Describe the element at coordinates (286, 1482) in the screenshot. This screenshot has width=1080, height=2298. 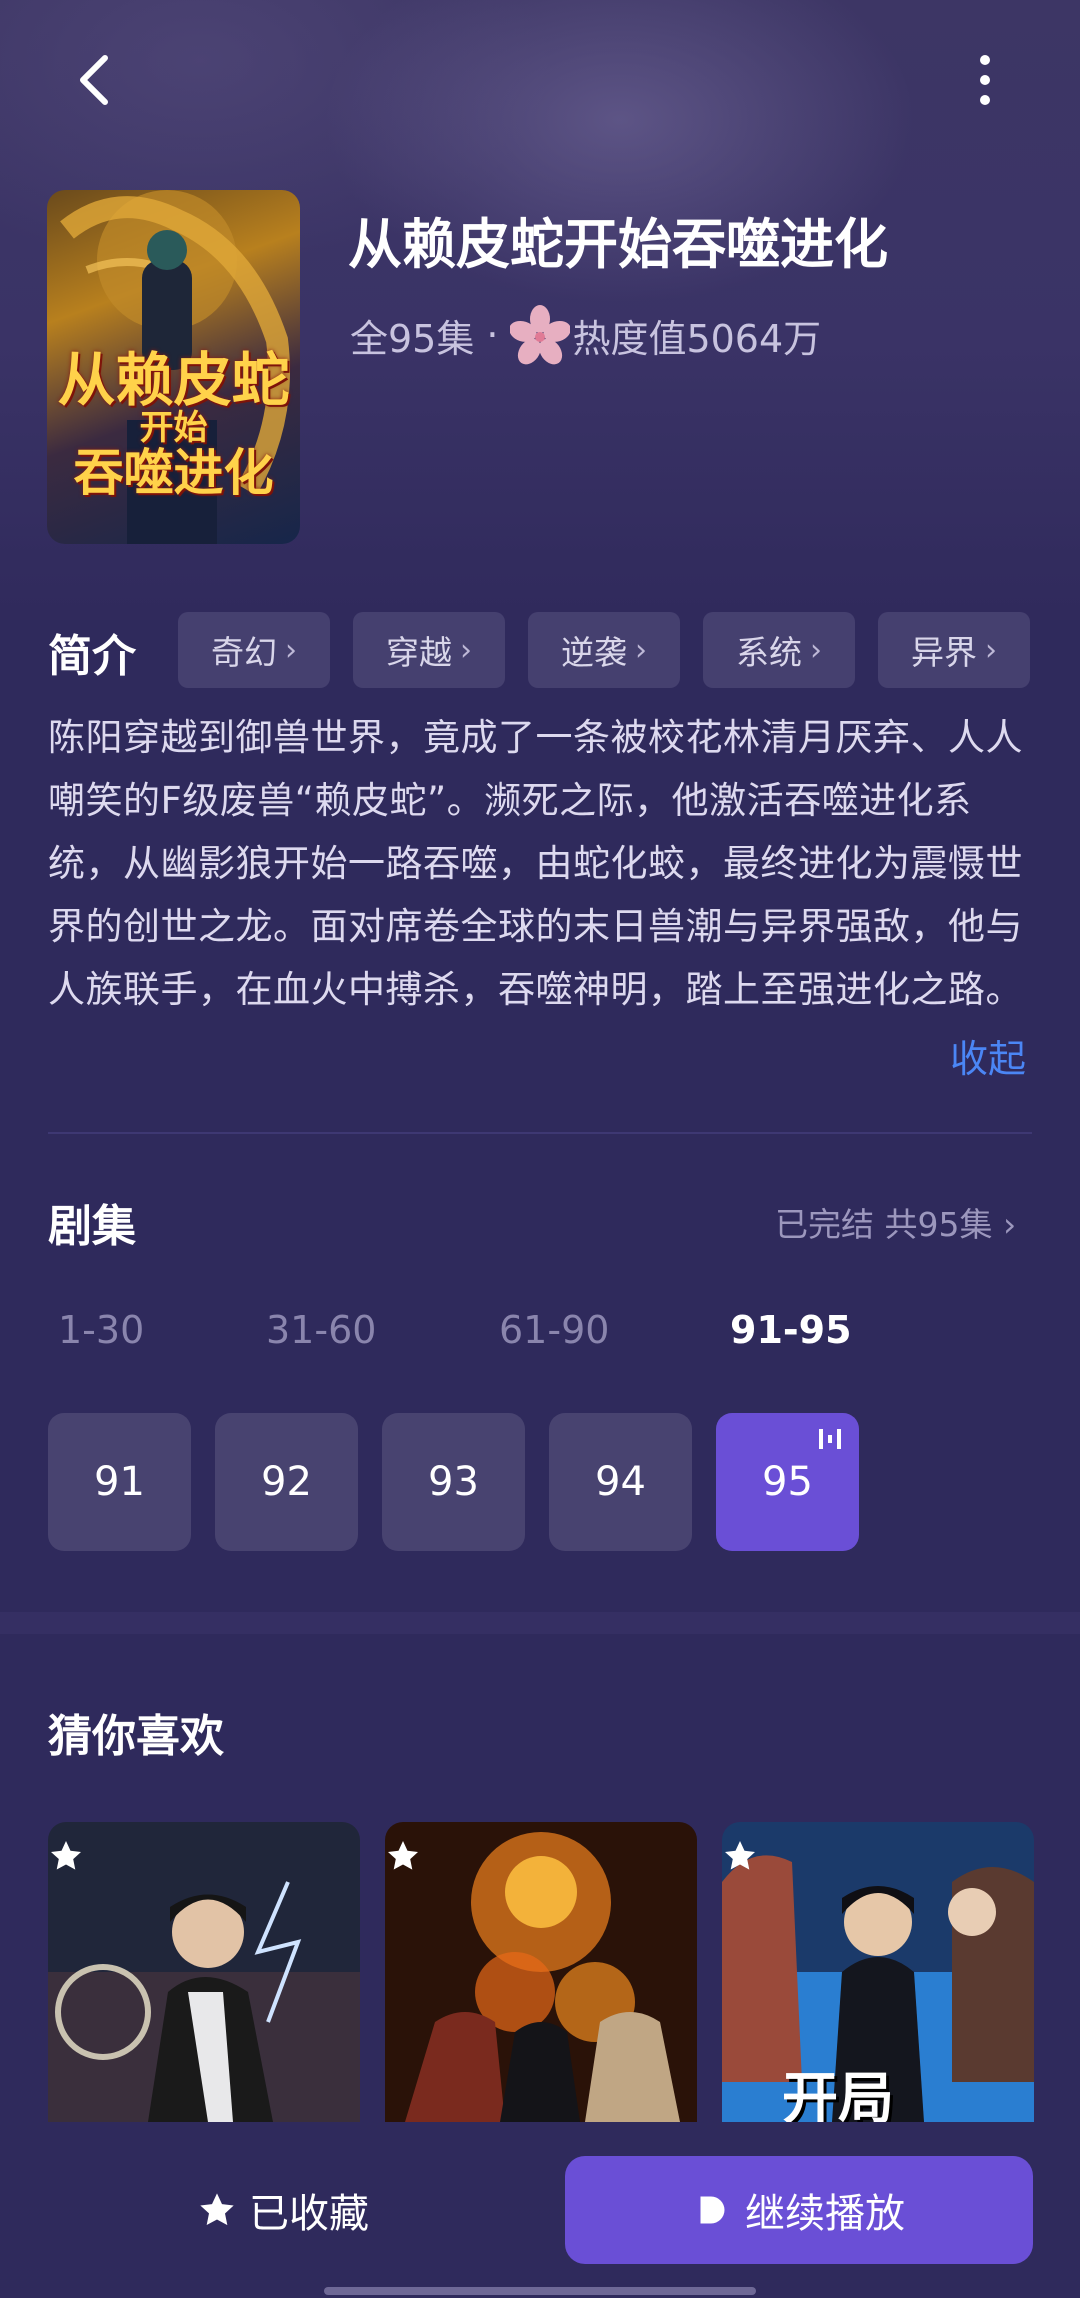
I see `episode-button: 92` at that location.